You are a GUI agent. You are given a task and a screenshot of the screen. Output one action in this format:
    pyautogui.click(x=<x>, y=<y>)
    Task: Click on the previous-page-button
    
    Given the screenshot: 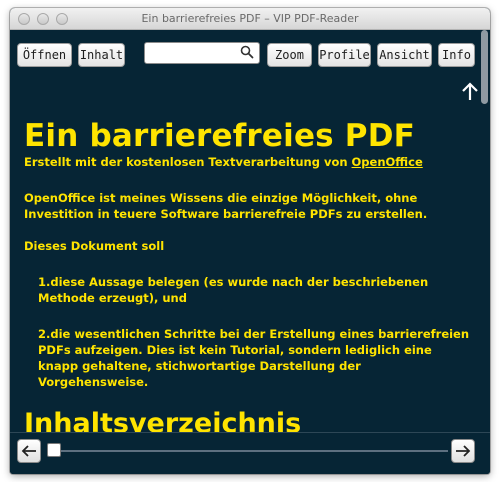 What is the action you would take?
    pyautogui.click(x=29, y=451)
    